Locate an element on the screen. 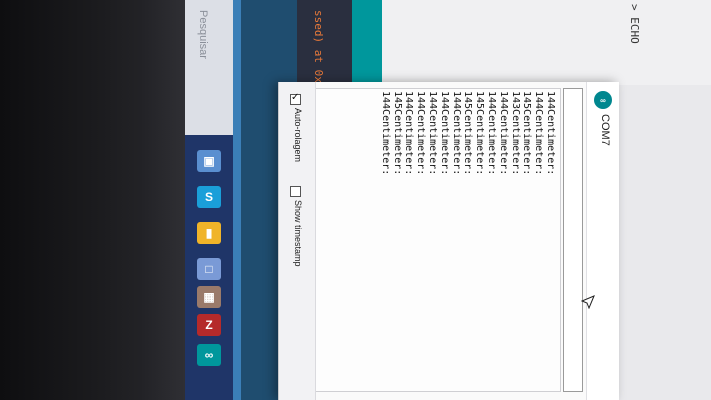 This screenshot has height=400, width=711. autoscroll-checkbox is located at coordinates (295, 98).